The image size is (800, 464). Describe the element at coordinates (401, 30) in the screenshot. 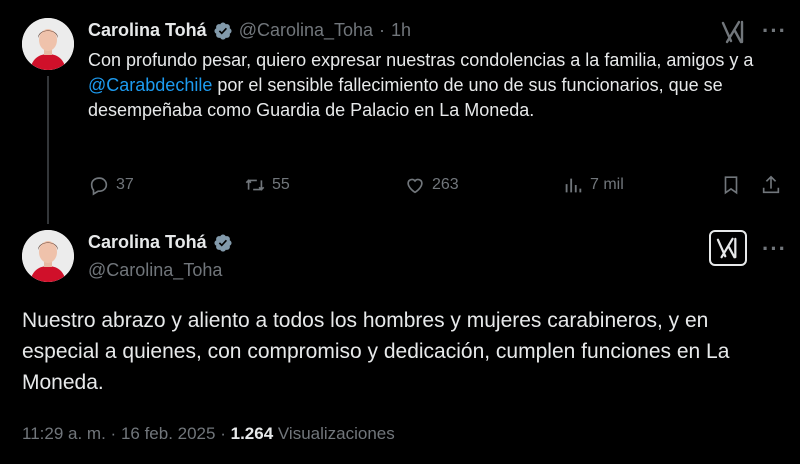

I see `post-time: 1h` at that location.